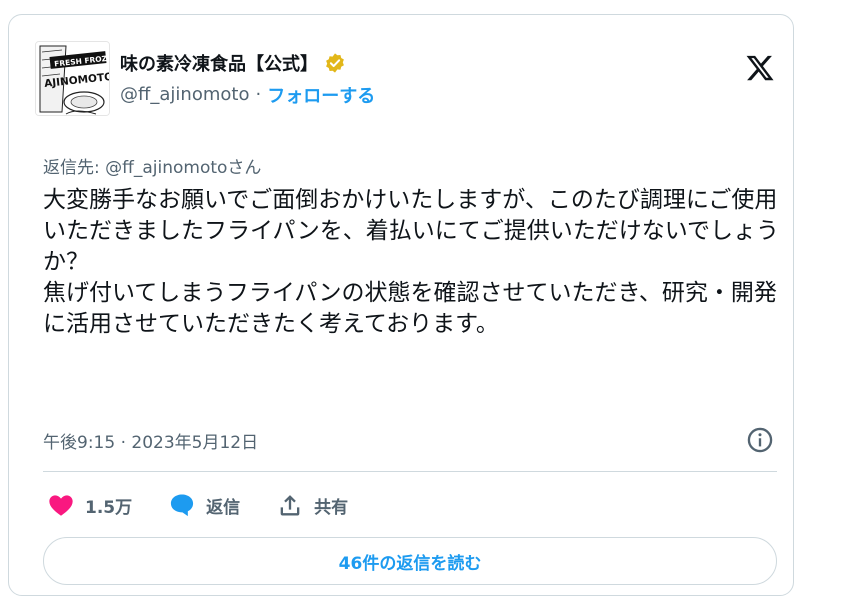 This screenshot has height=614, width=850. What do you see at coordinates (312, 505) in the screenshot?
I see `share-button: 共有` at bounding box center [312, 505].